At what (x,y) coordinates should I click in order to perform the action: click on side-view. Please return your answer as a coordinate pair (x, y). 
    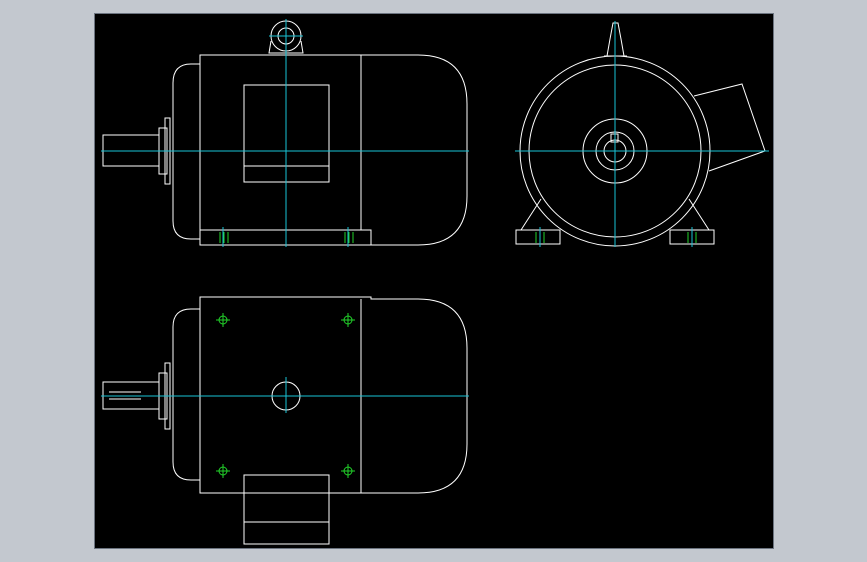
    Looking at the image, I should click on (642, 134).